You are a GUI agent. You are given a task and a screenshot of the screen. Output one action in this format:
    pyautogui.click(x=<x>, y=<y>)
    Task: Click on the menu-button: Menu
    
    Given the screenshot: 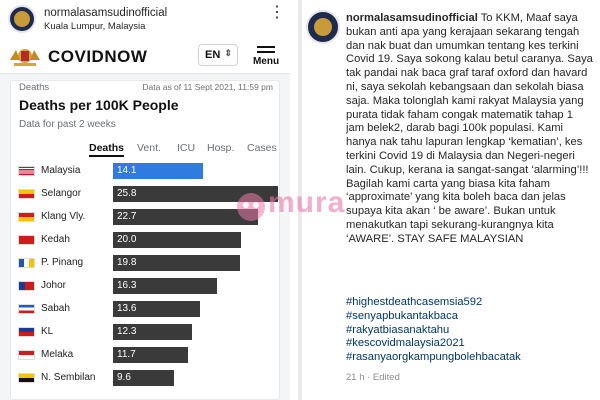 What is the action you would take?
    pyautogui.click(x=266, y=58)
    